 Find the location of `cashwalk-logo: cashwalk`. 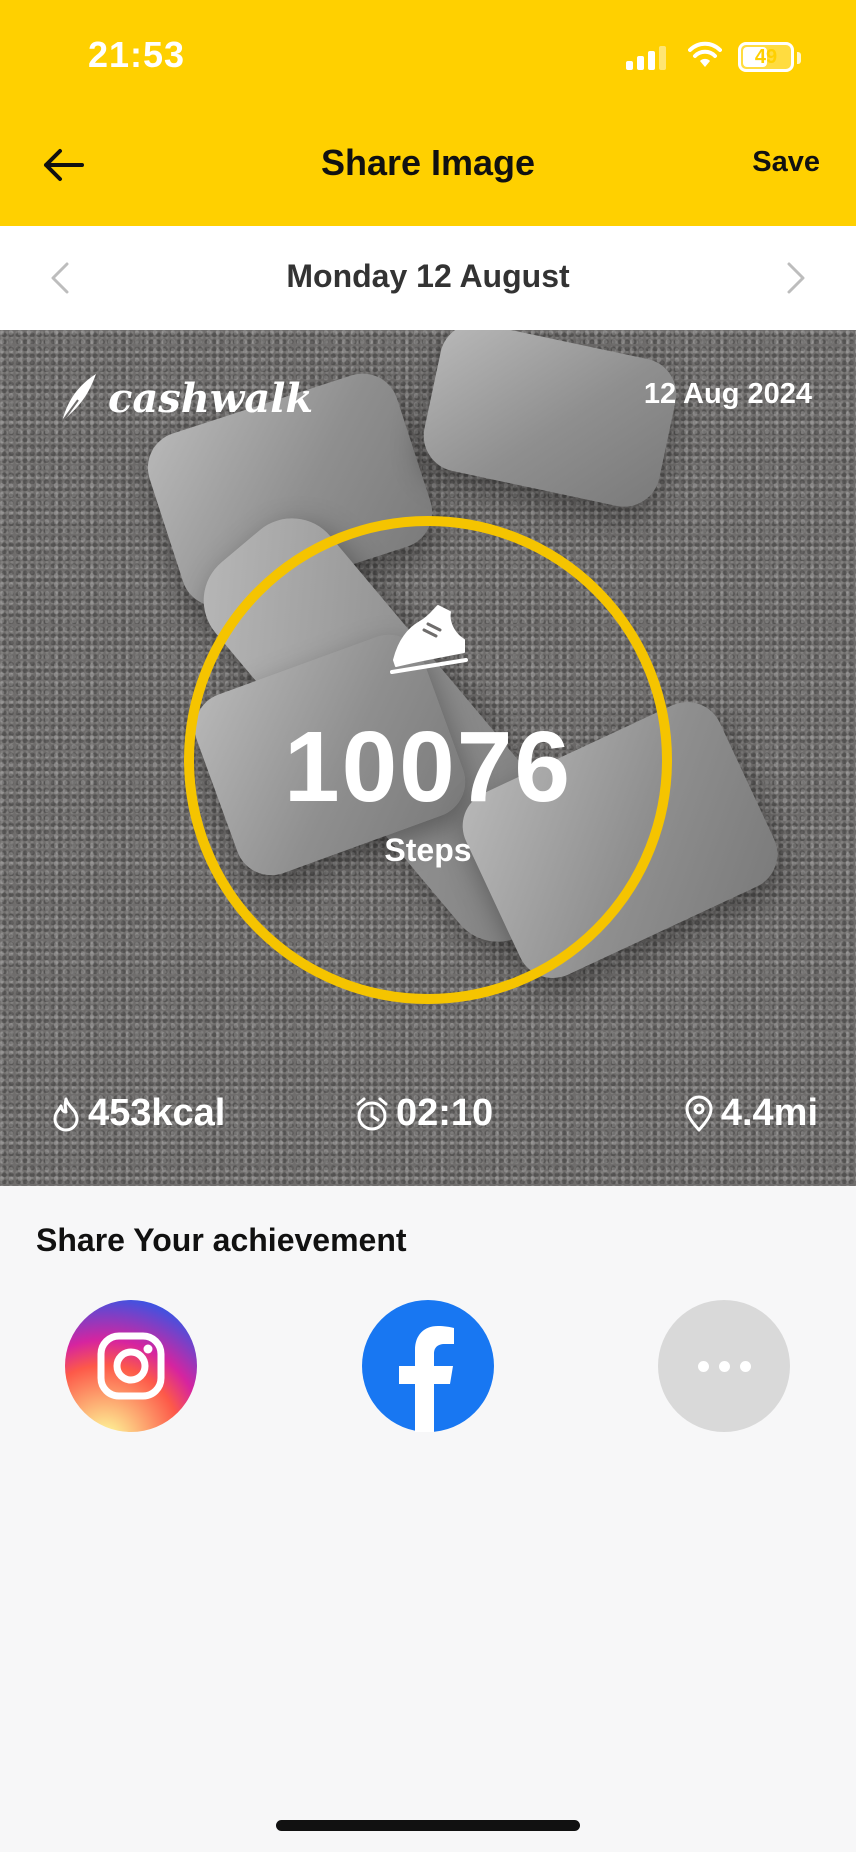

cashwalk-logo: cashwalk is located at coordinates (184, 398).